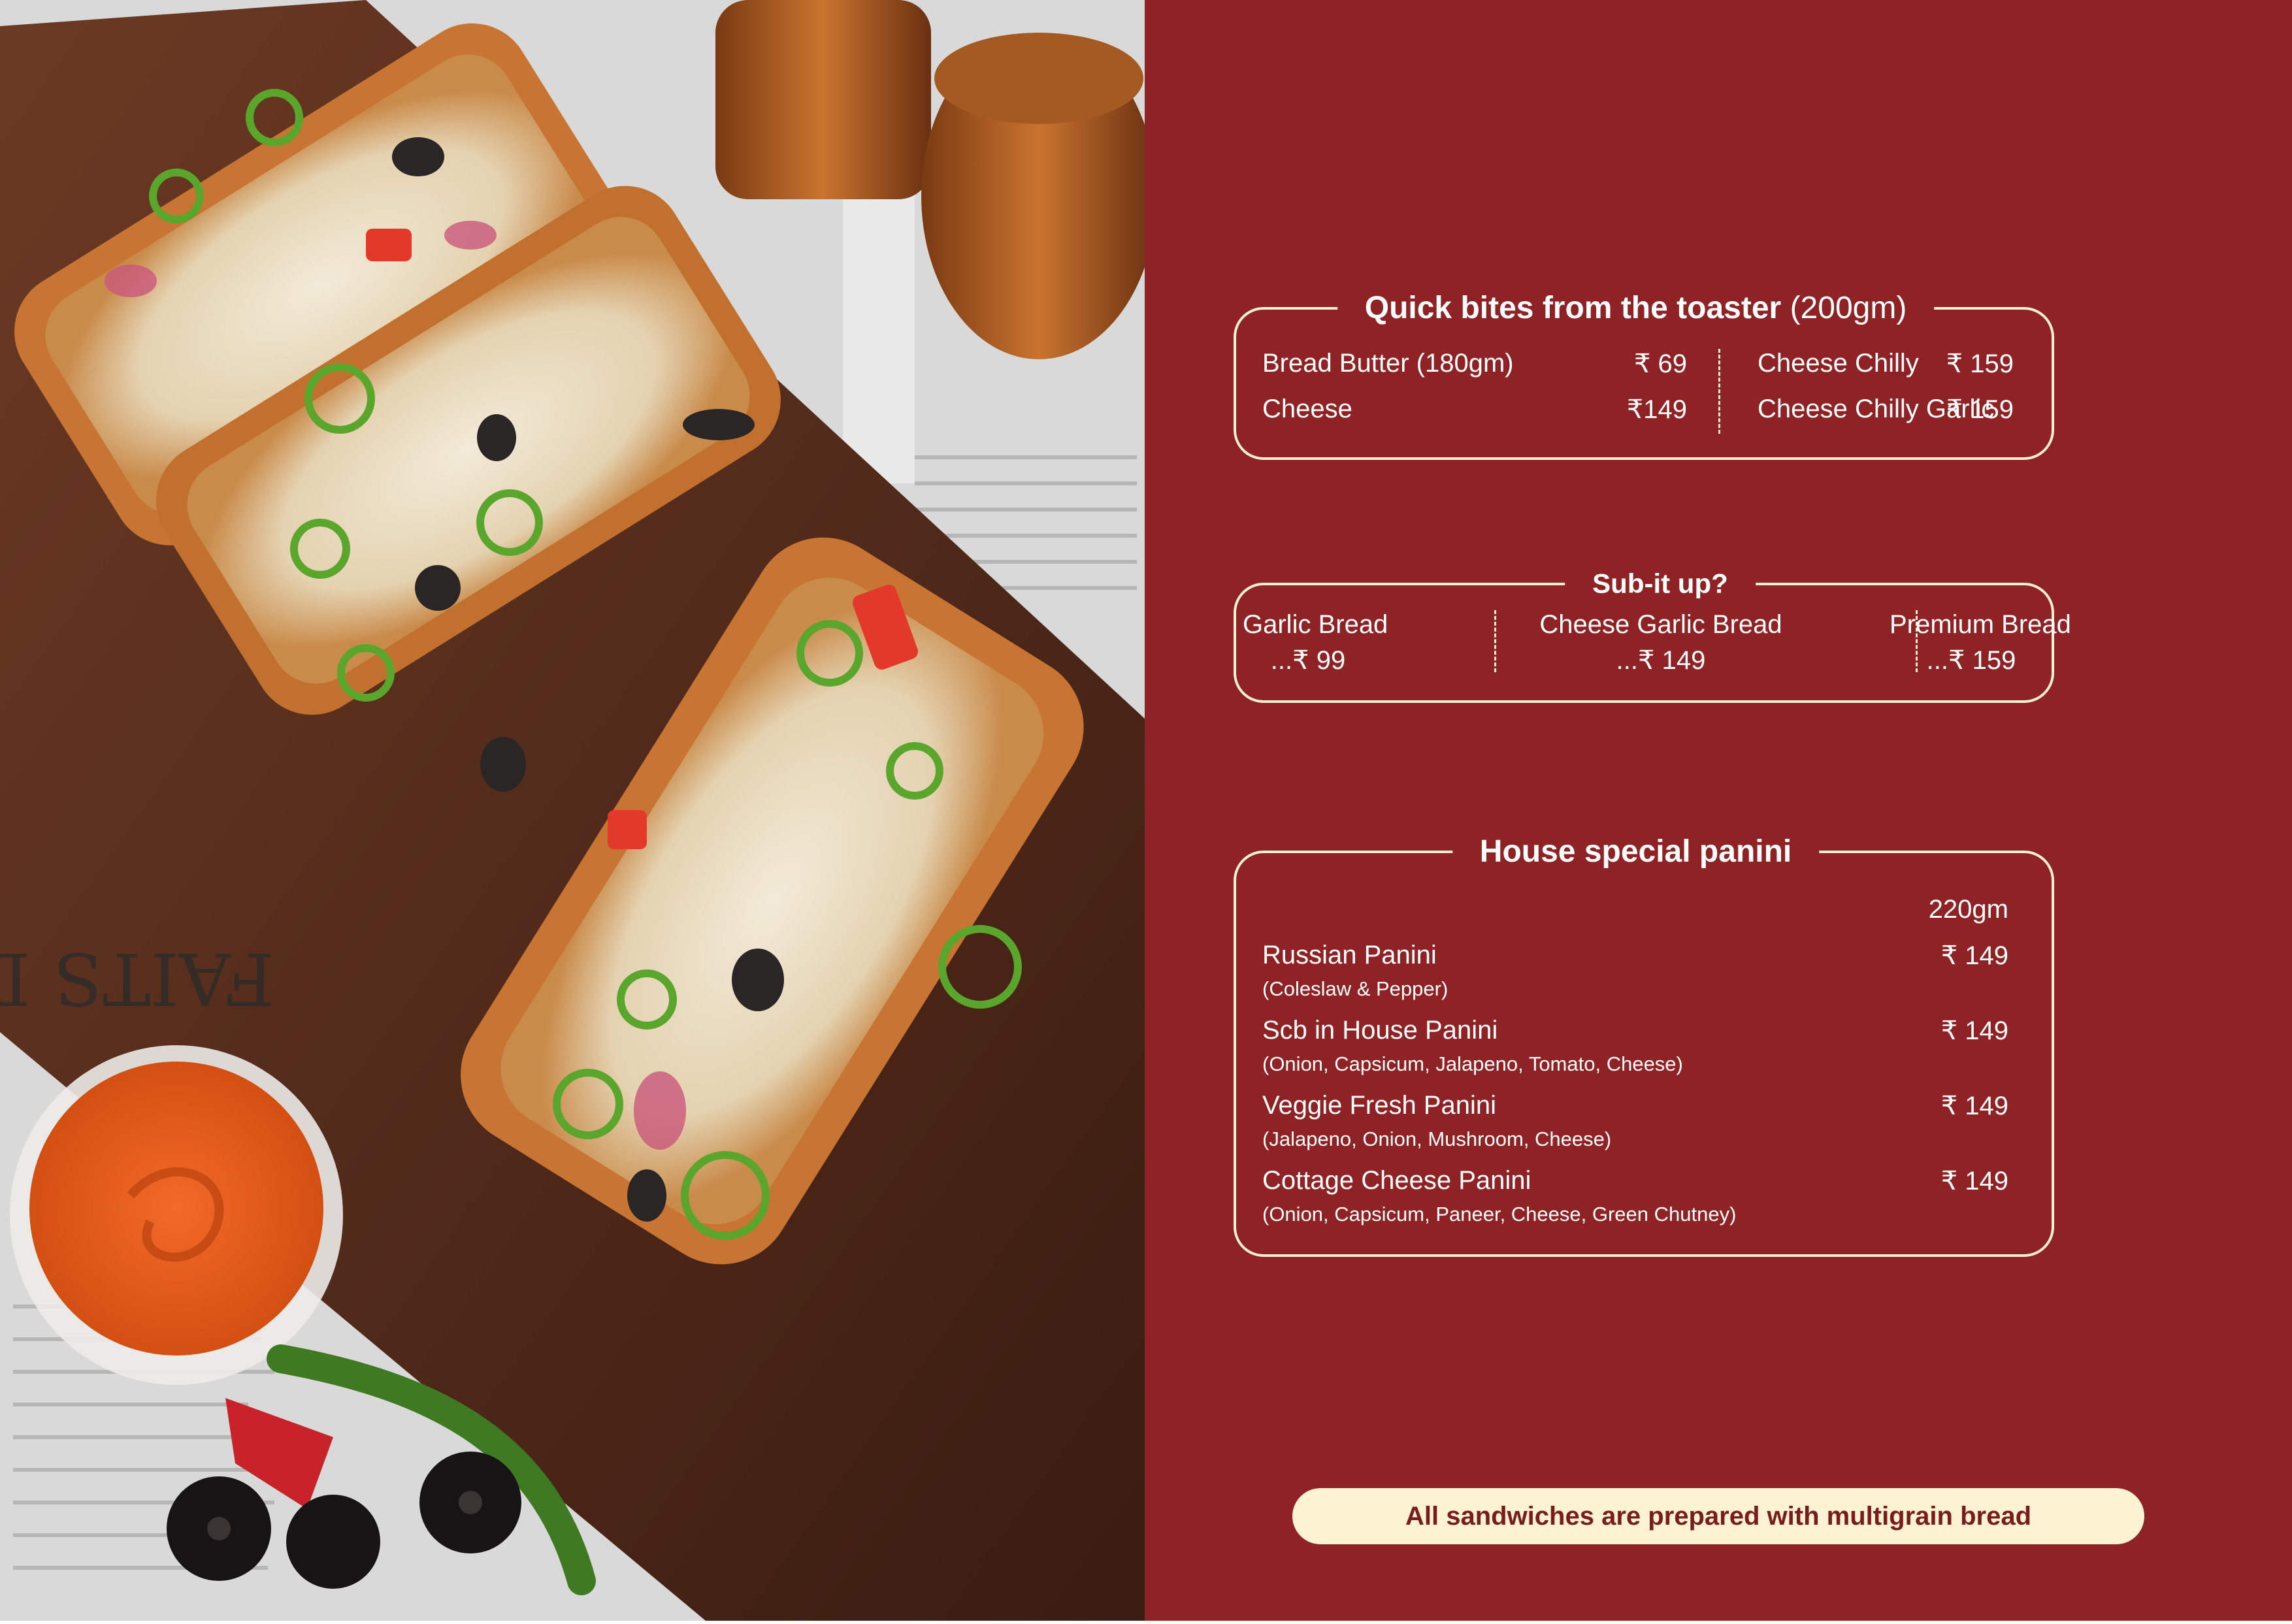  I want to click on panini-weight: 220gm, so click(1968, 909).